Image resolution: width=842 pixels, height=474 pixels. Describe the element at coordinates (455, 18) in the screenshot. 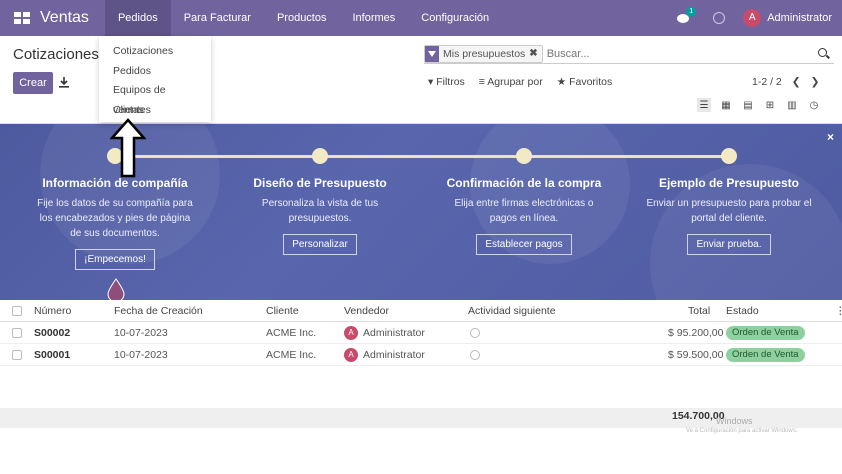

I see `menu-configuracion: Configuración` at that location.